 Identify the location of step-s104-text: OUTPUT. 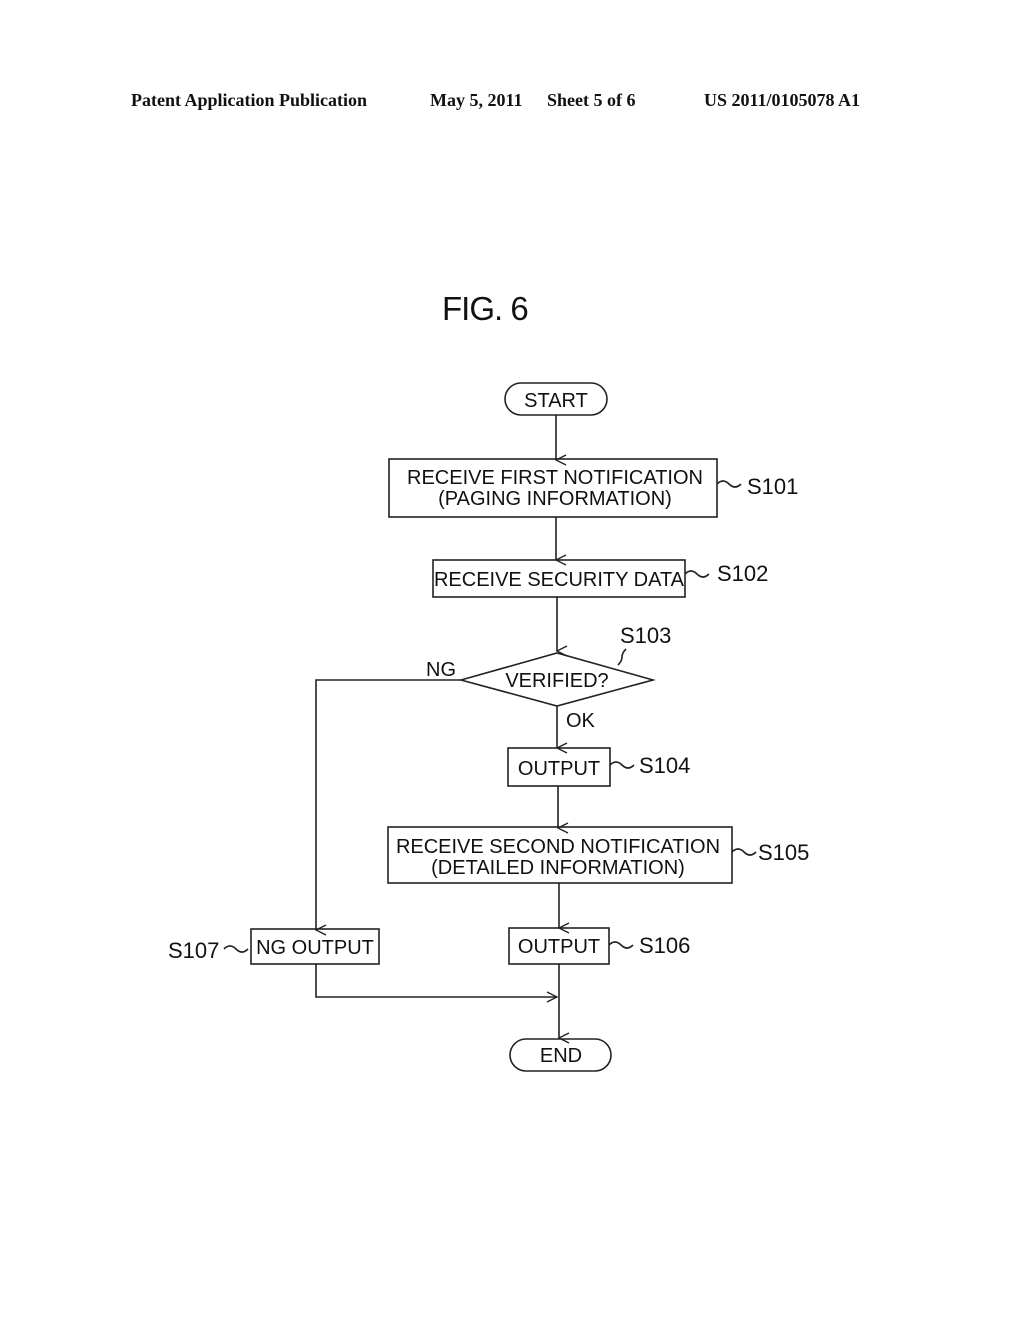
(559, 769).